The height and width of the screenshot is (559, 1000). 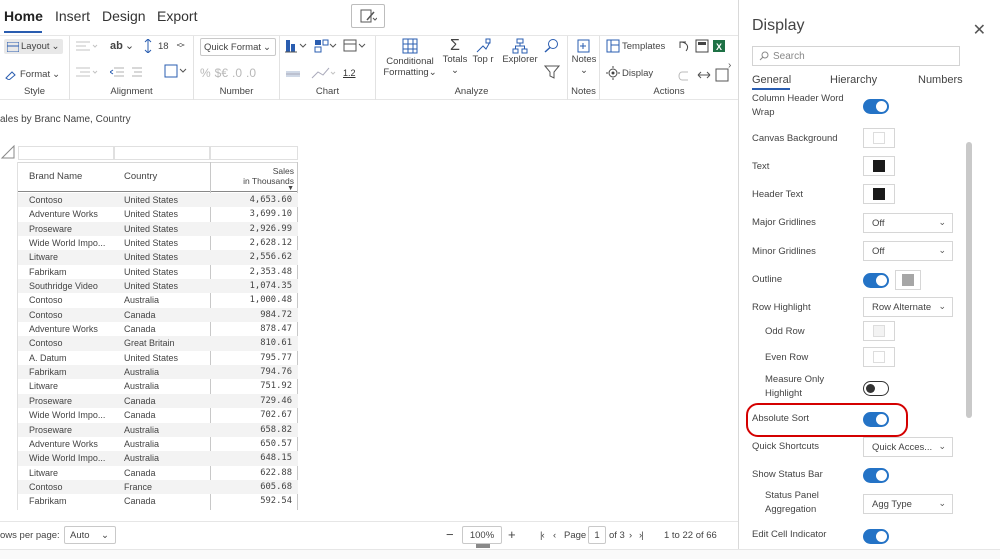 What do you see at coordinates (879, 357) in the screenshot?
I see `swatch-even-row` at bounding box center [879, 357].